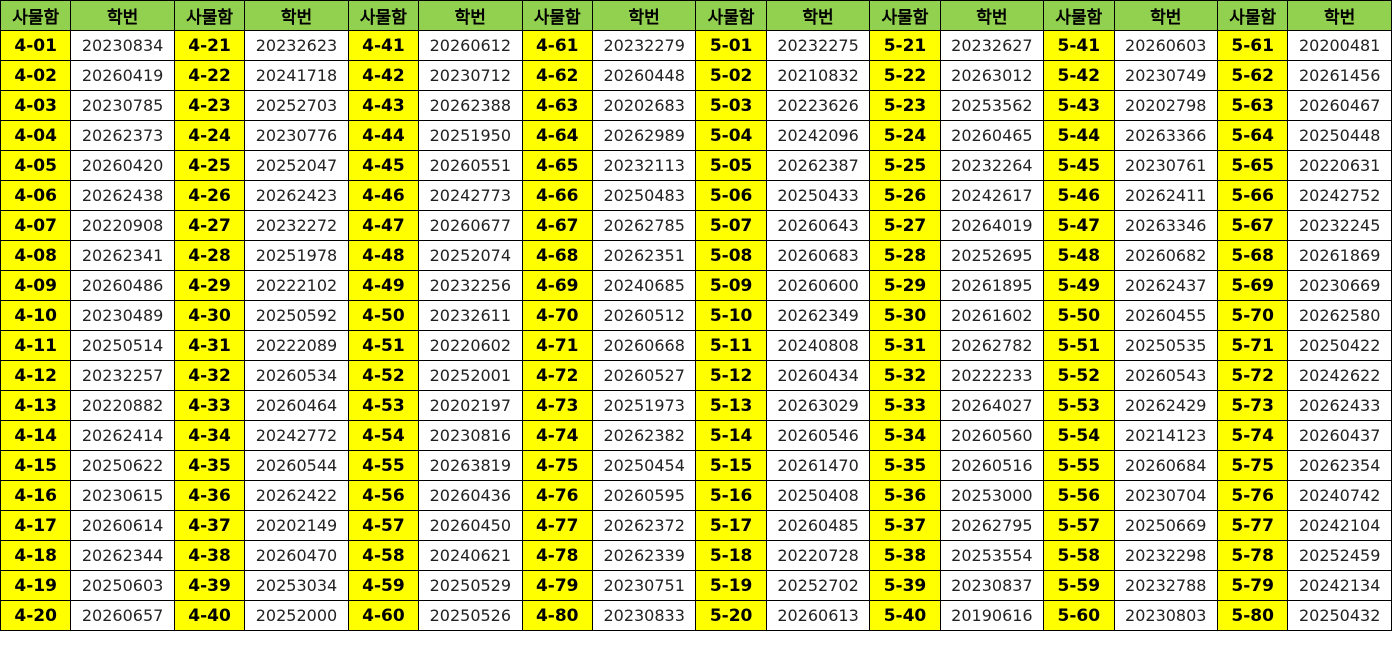 Image resolution: width=1392 pixels, height=648 pixels. What do you see at coordinates (731, 165) in the screenshot?
I see `locker-number-cell: 5-05` at bounding box center [731, 165].